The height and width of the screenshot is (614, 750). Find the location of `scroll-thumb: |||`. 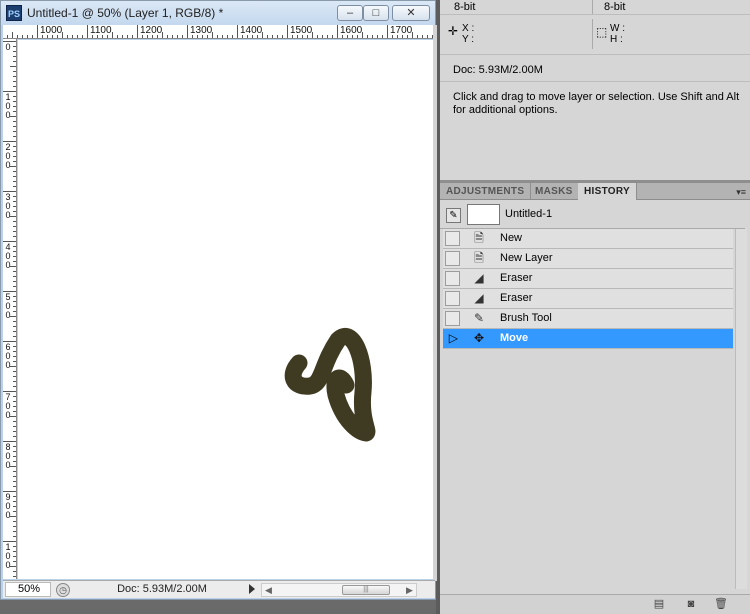

scroll-thumb: ||| is located at coordinates (366, 590).